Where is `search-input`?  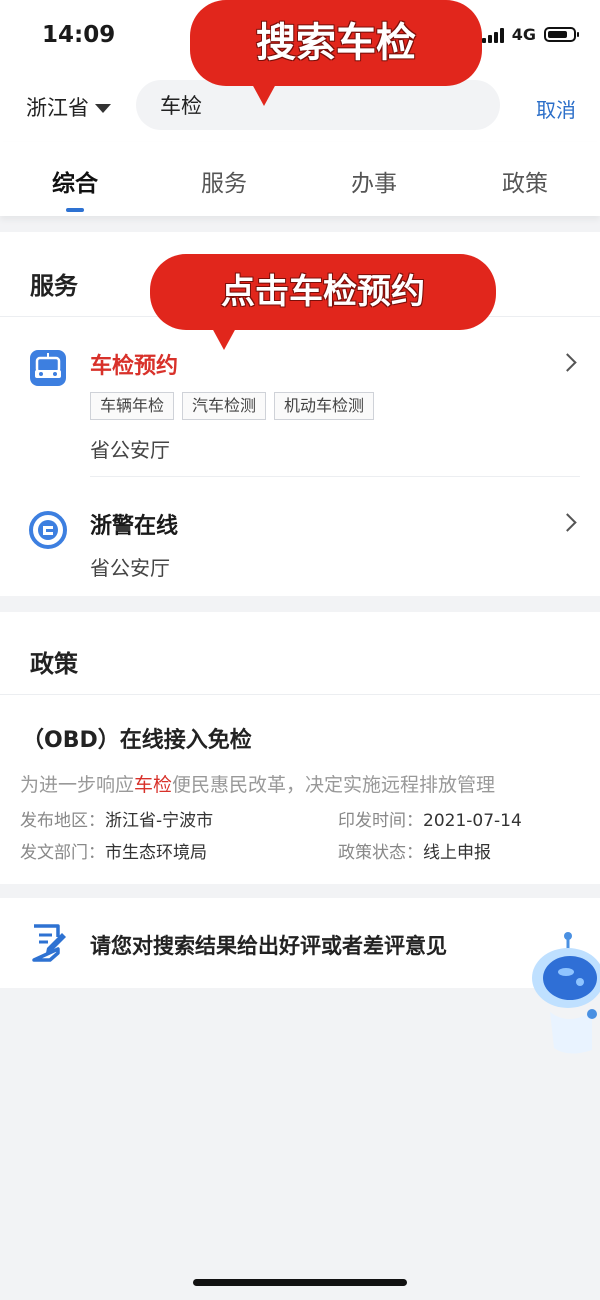
search-input is located at coordinates (320, 105).